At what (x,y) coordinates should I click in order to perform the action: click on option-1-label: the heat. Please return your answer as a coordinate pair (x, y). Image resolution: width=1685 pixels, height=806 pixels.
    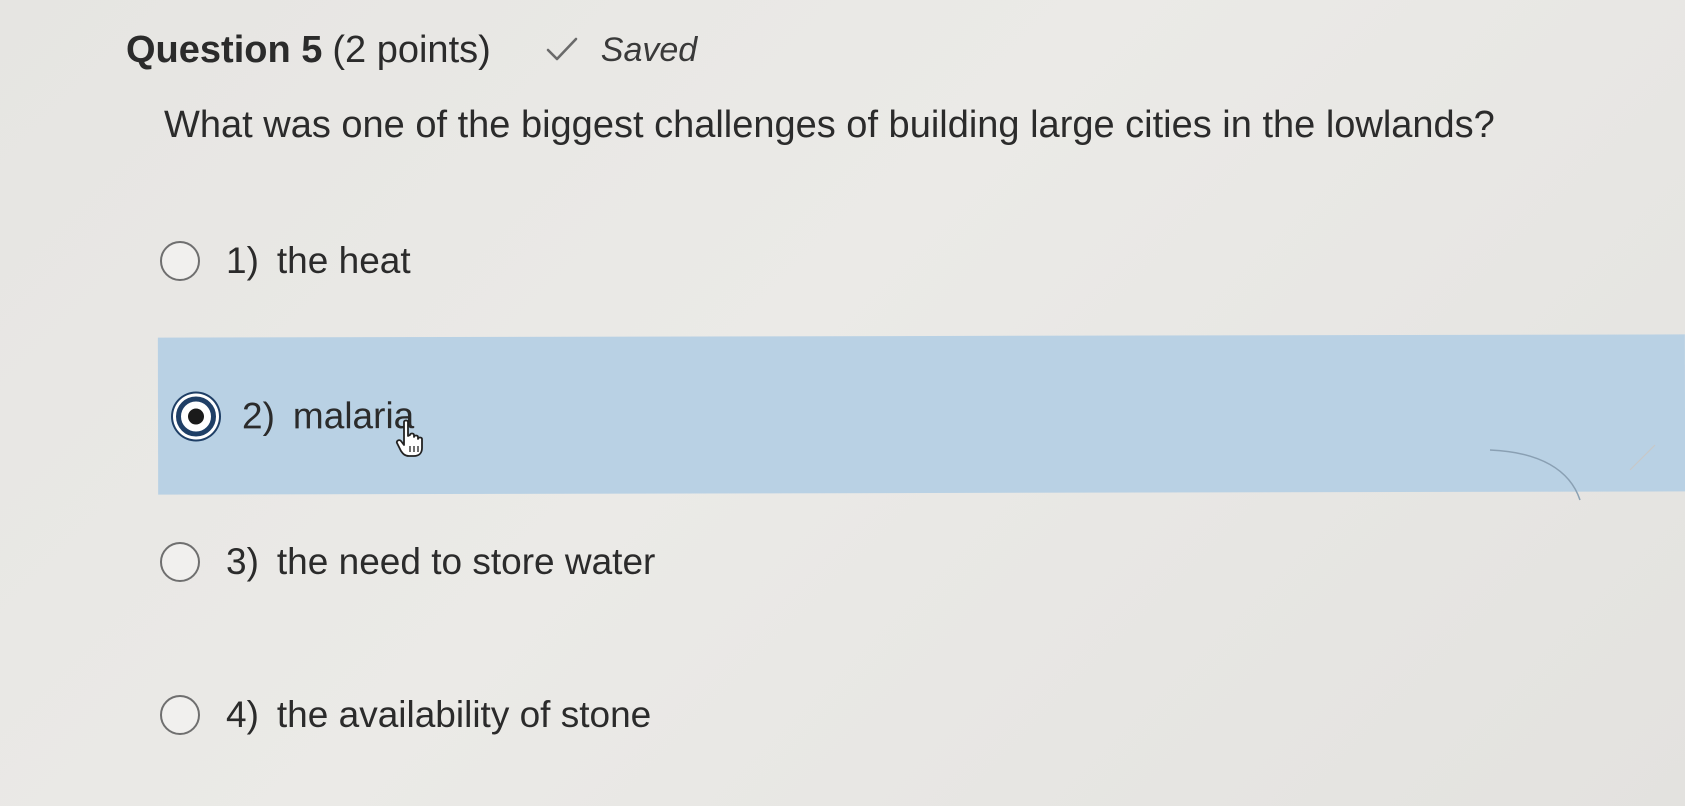
    Looking at the image, I should click on (343, 260).